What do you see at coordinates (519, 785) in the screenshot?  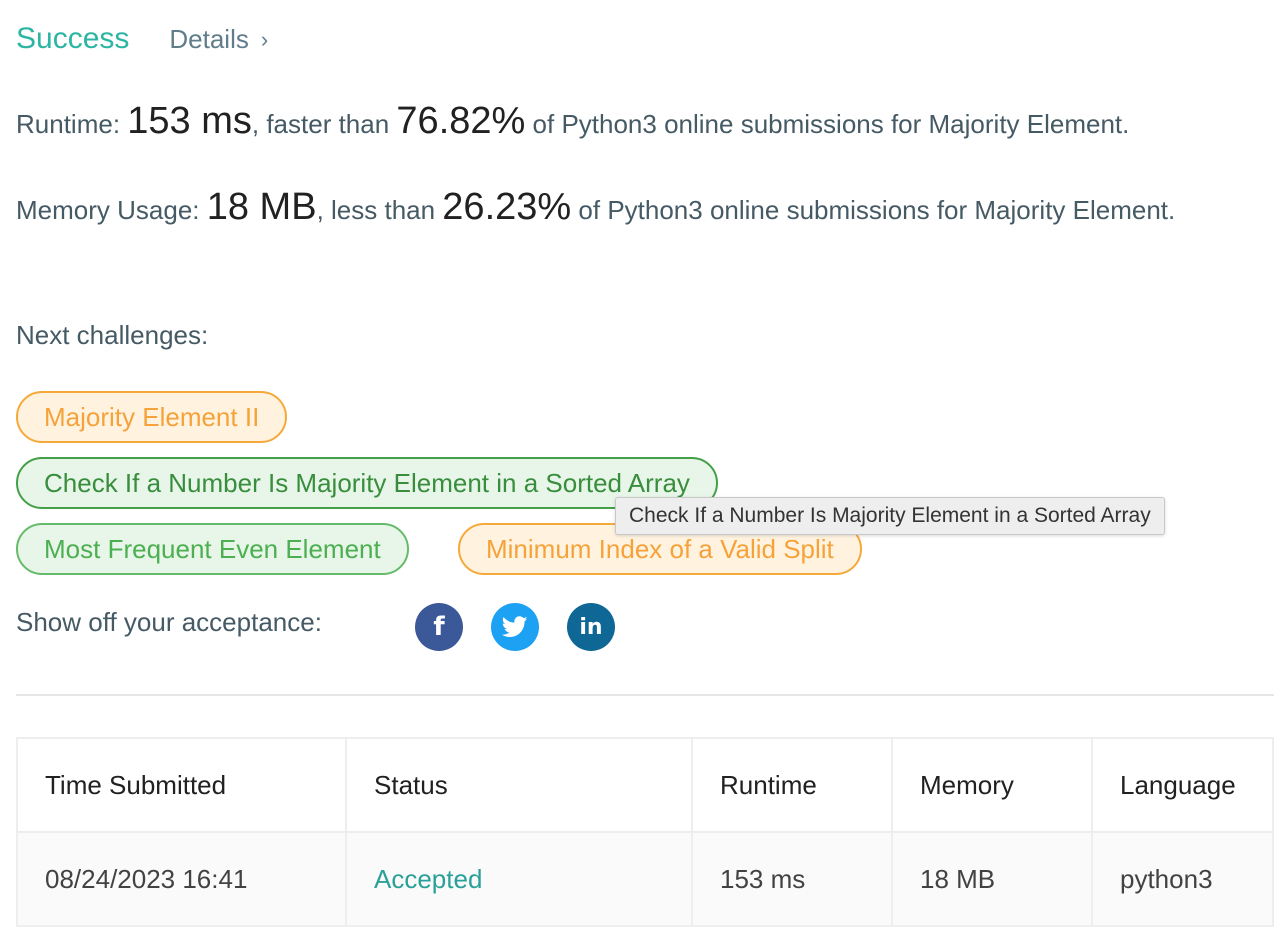 I see `column-header-status: Status` at bounding box center [519, 785].